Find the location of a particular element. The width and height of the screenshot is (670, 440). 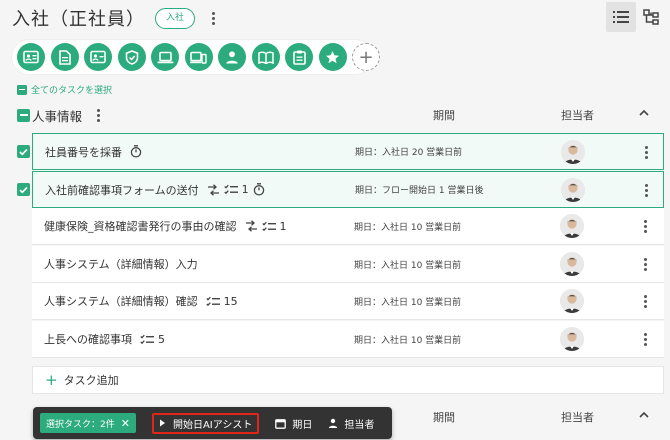

add-category-button: + is located at coordinates (366, 57).